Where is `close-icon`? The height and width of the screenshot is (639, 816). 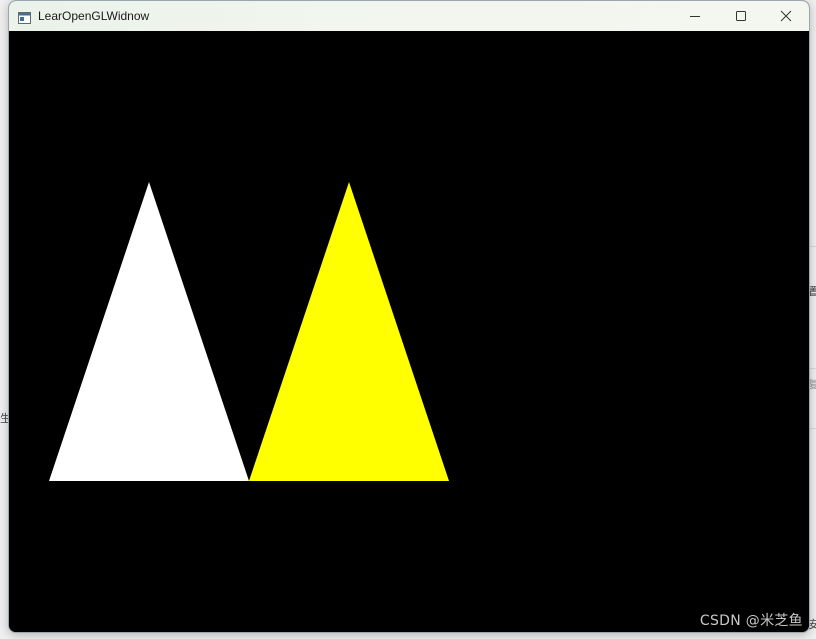 close-icon is located at coordinates (786, 16).